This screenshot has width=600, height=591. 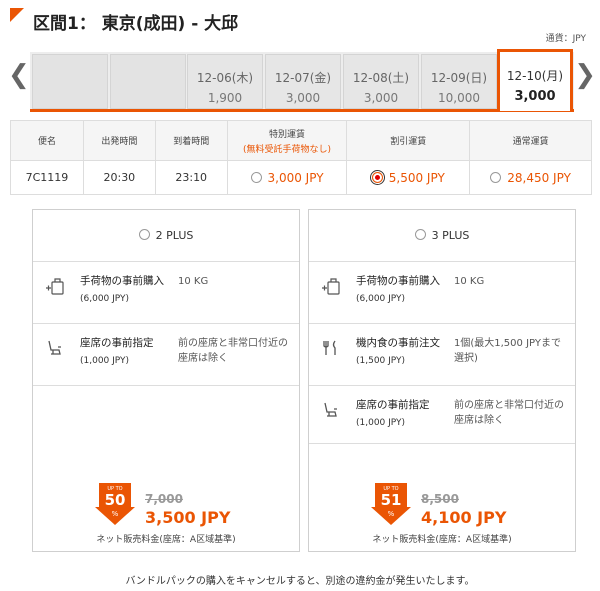 What do you see at coordinates (19, 75) in the screenshot?
I see `prev-dates-chevron-left-icon: ❮` at bounding box center [19, 75].